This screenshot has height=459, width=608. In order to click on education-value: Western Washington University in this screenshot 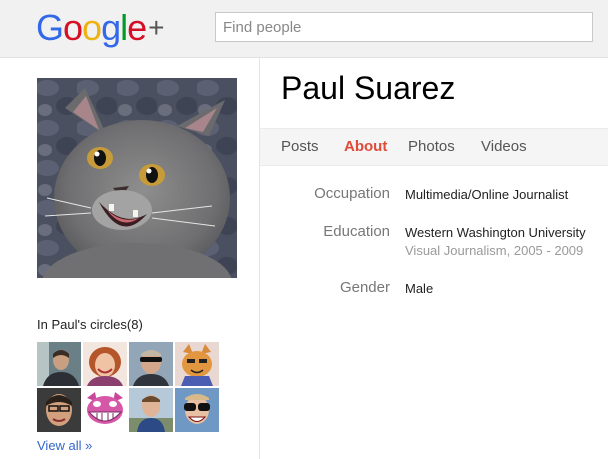, I will do `click(495, 232)`.